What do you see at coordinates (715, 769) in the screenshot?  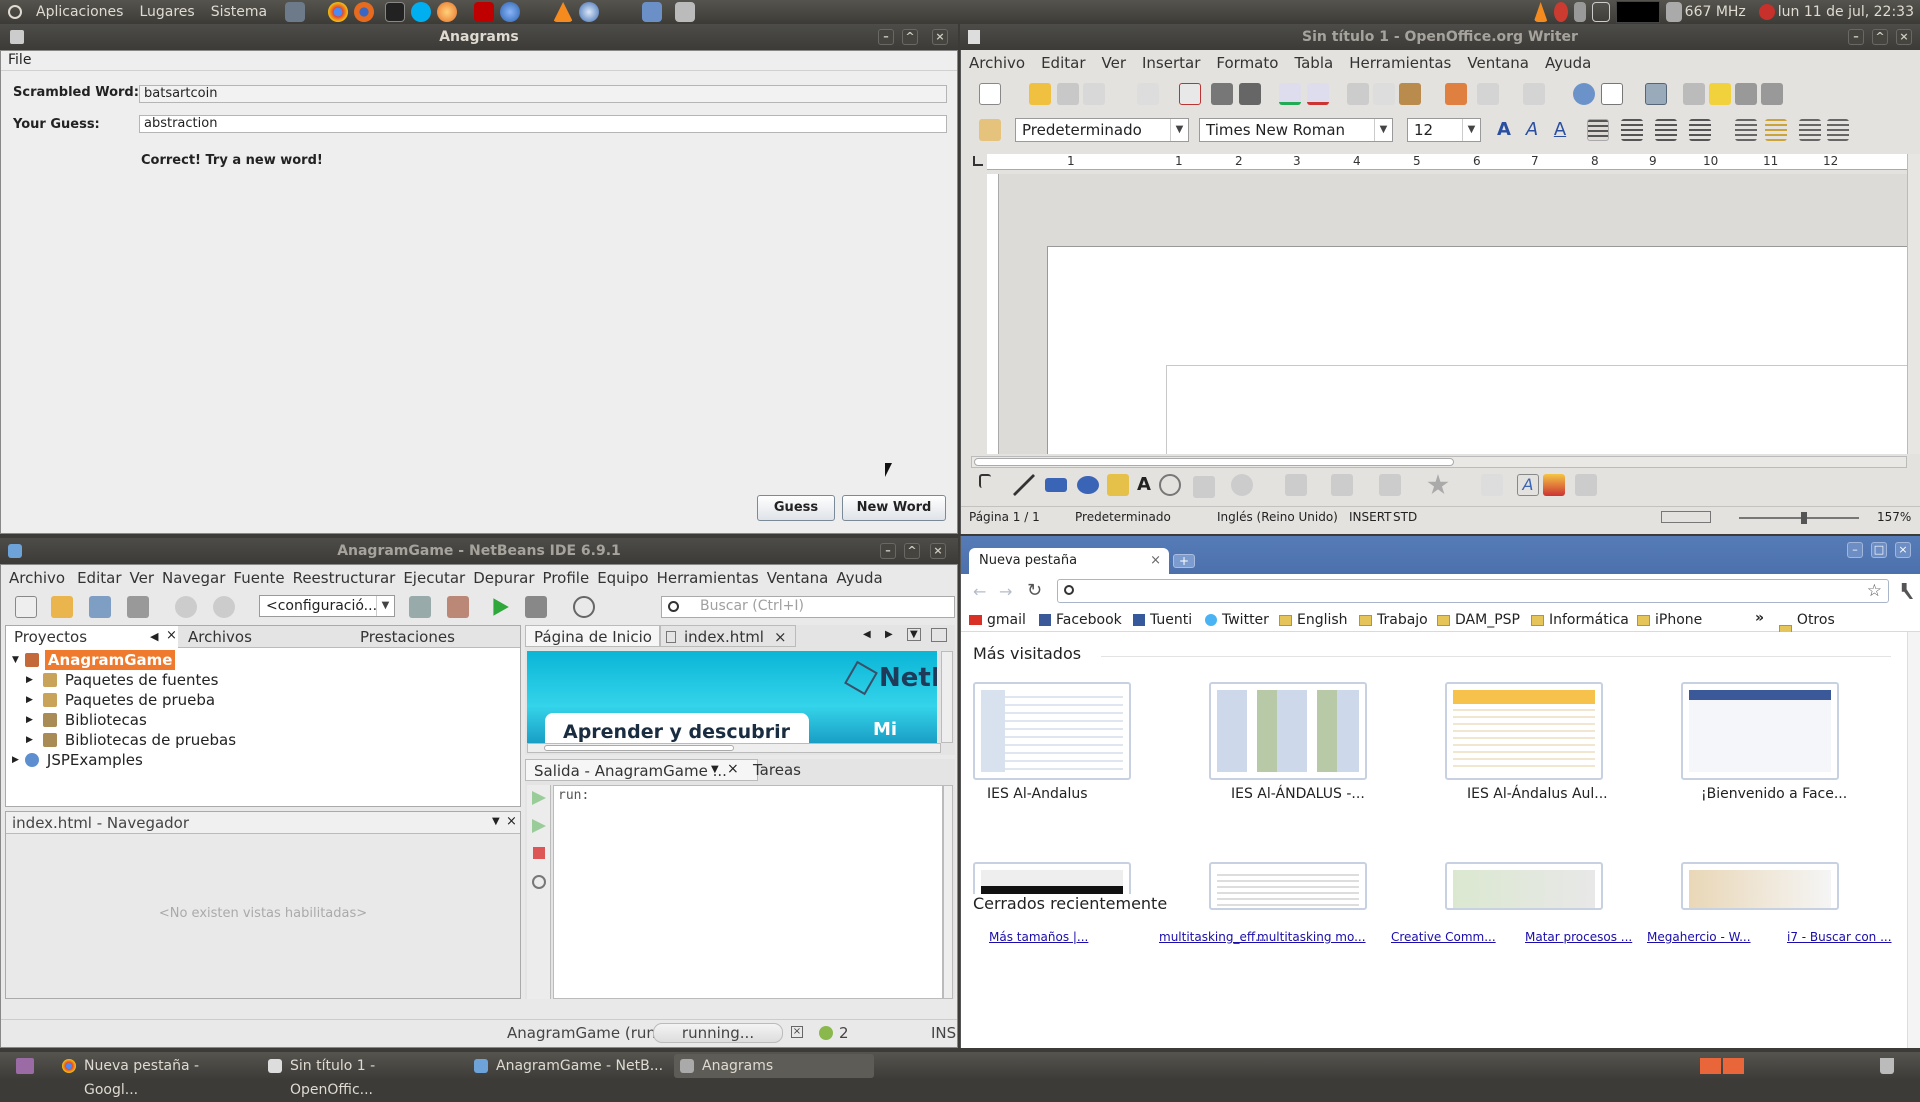 I see `dropdown-icon: ▼` at bounding box center [715, 769].